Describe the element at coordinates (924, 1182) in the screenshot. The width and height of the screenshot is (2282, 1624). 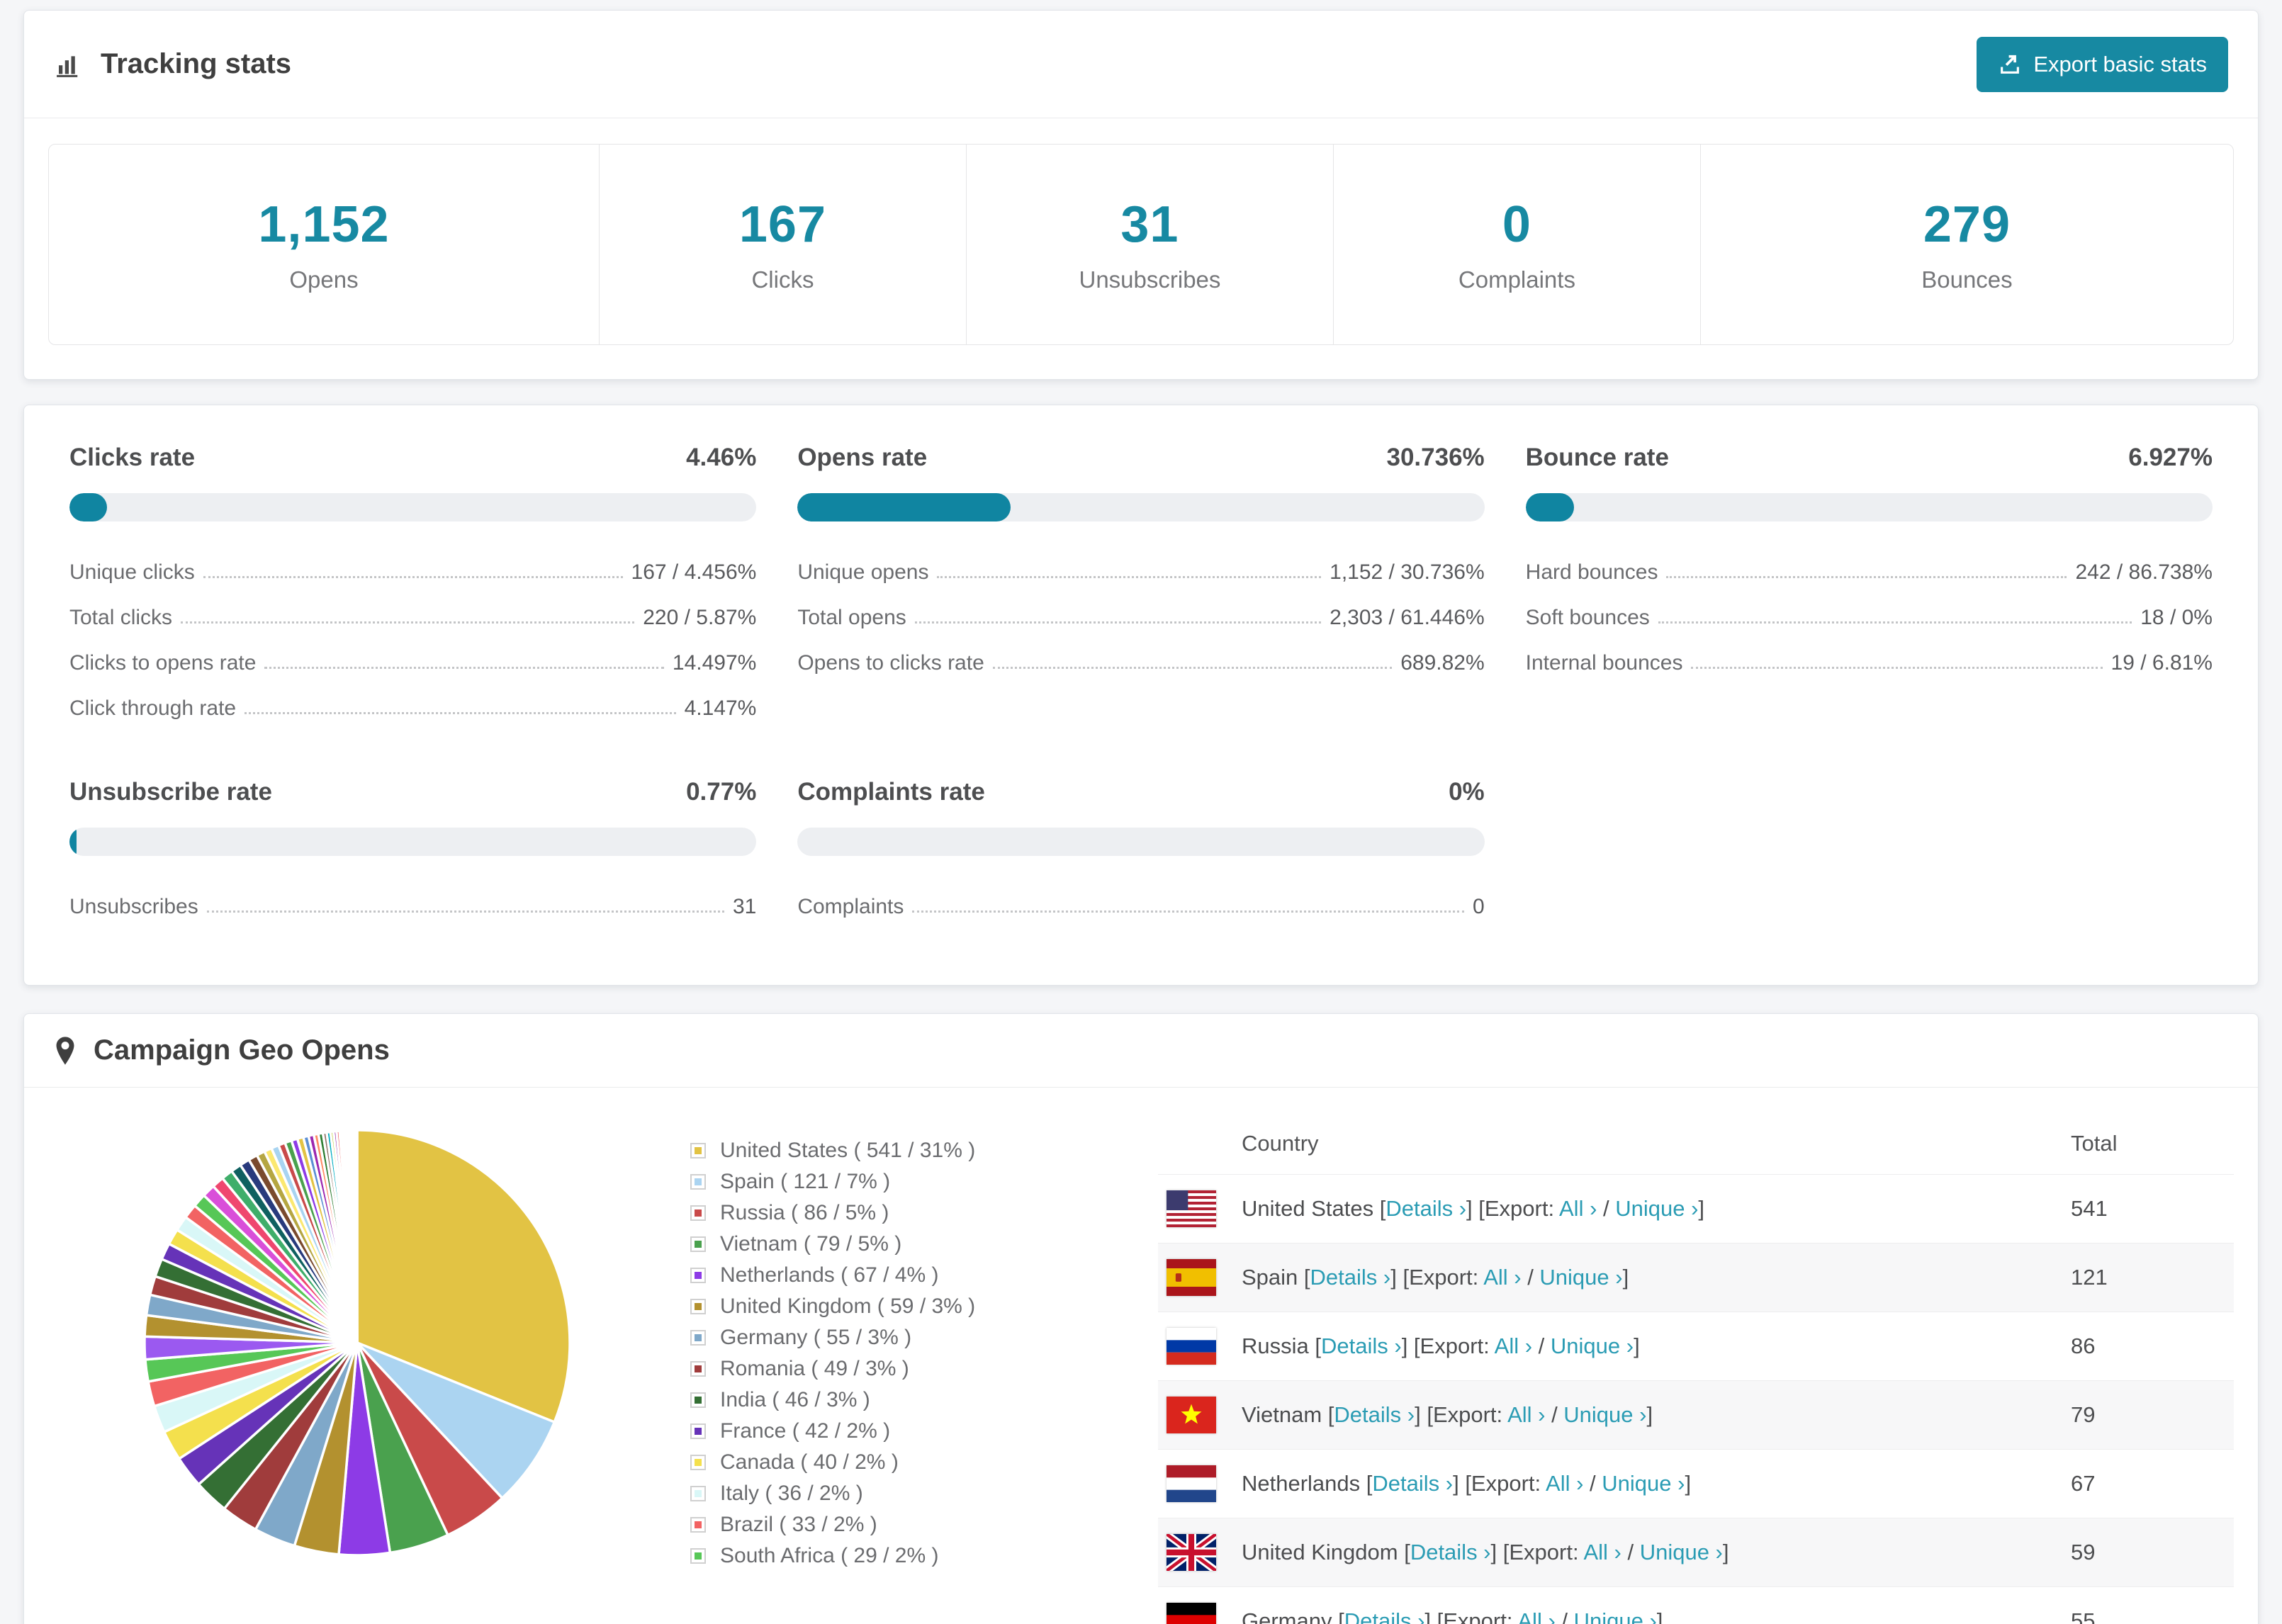
I see `legend-item: Spain ( 121 / 7% )` at that location.